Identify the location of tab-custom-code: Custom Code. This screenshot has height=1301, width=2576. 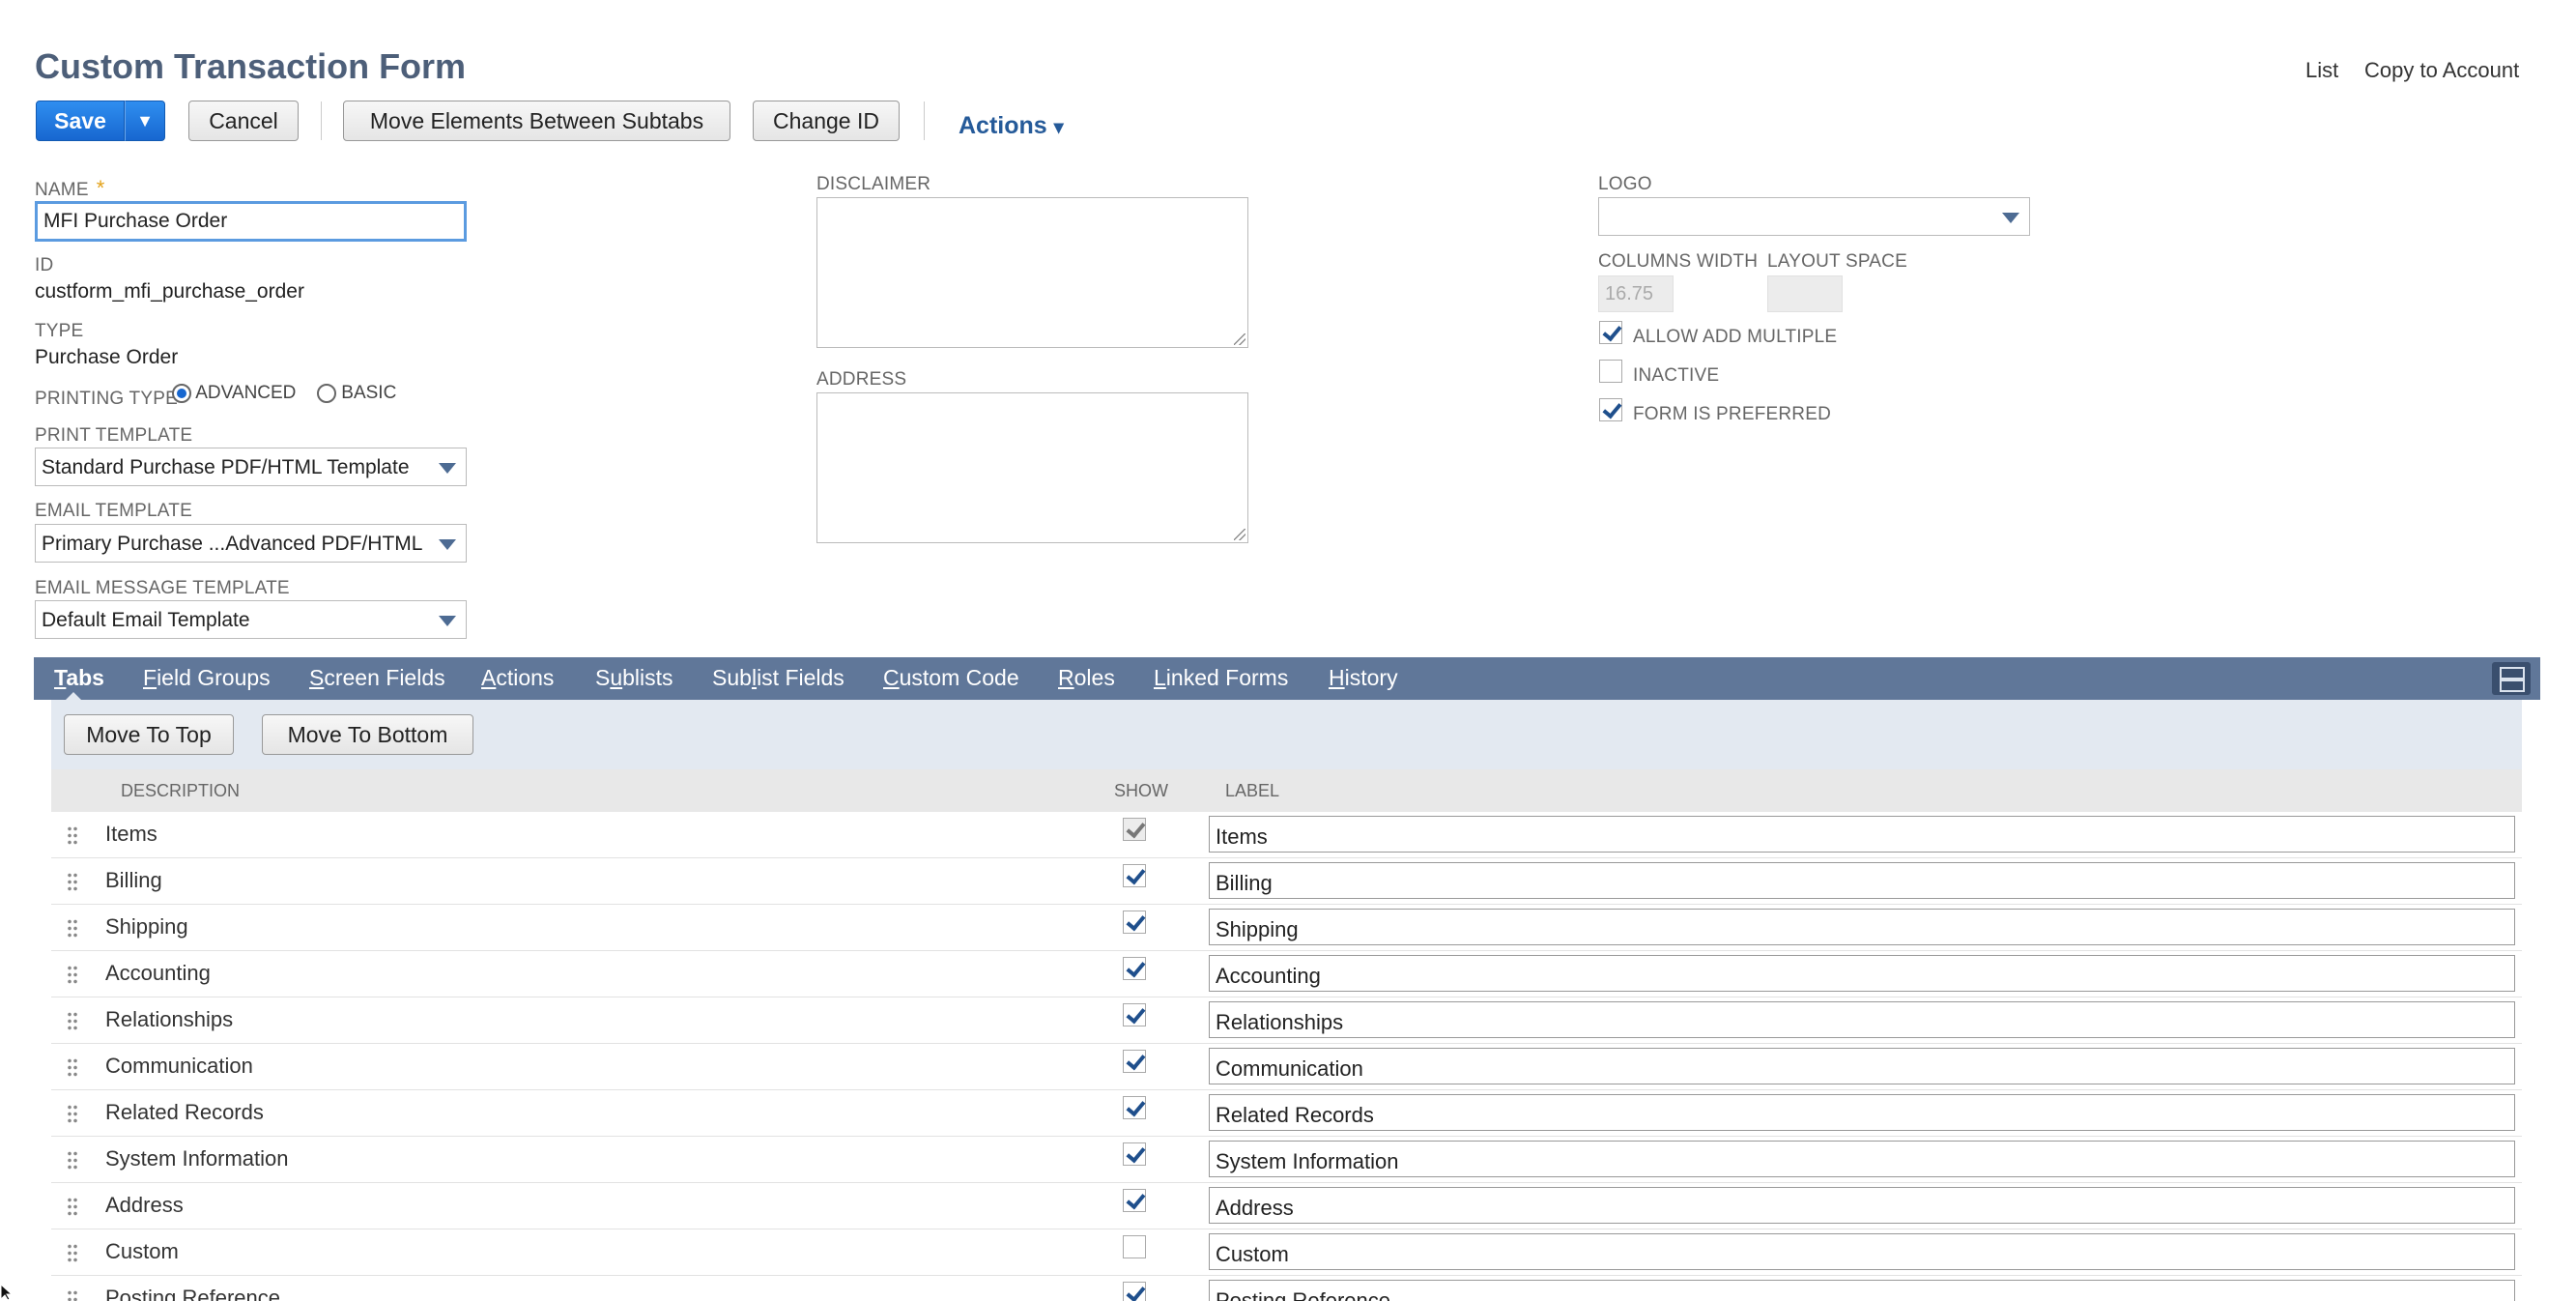
(951, 678).